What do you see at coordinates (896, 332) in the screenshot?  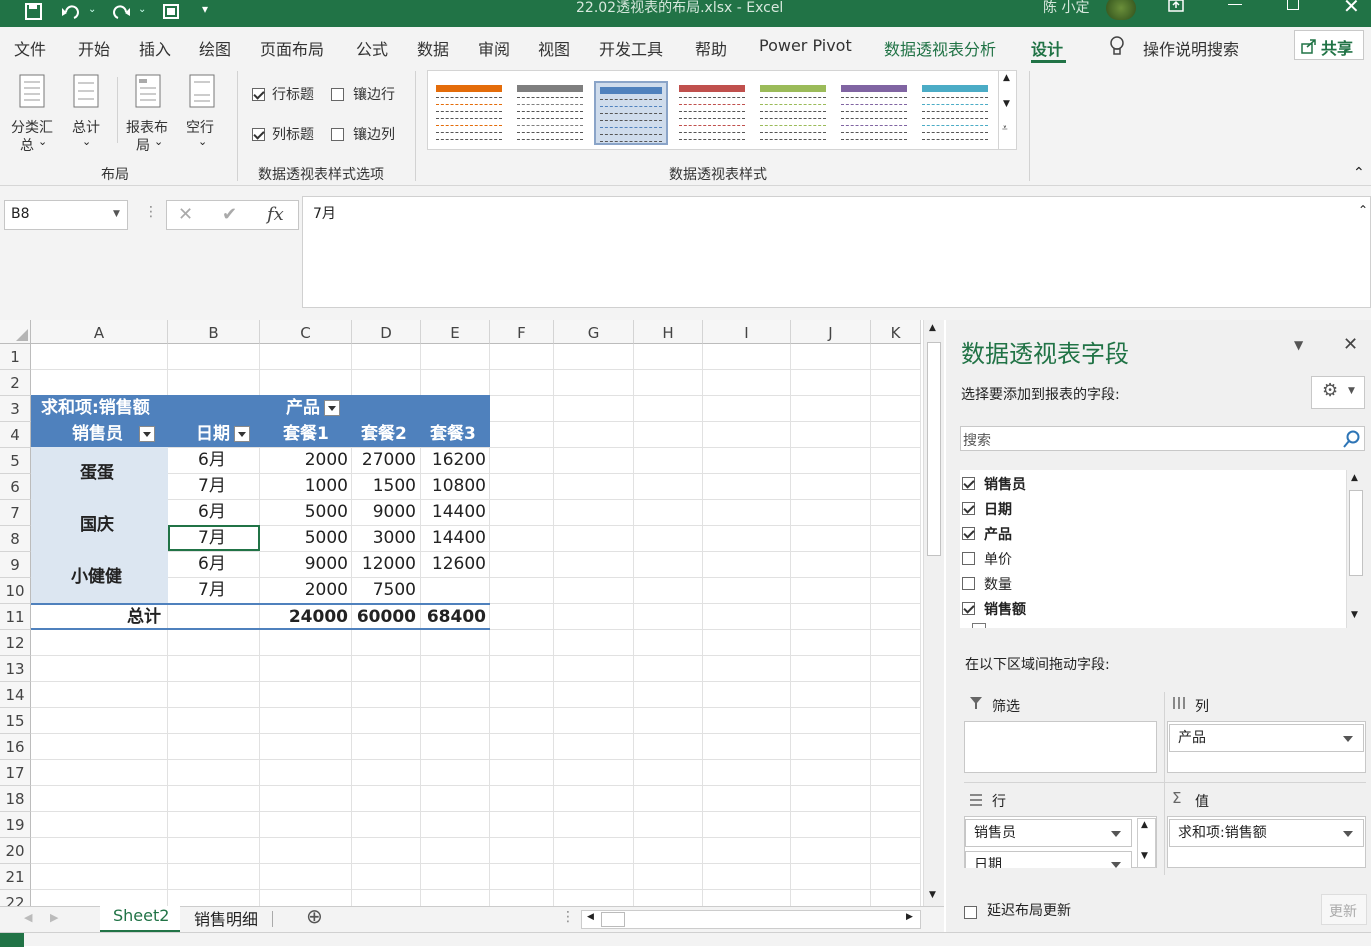 I see `column-header: K` at bounding box center [896, 332].